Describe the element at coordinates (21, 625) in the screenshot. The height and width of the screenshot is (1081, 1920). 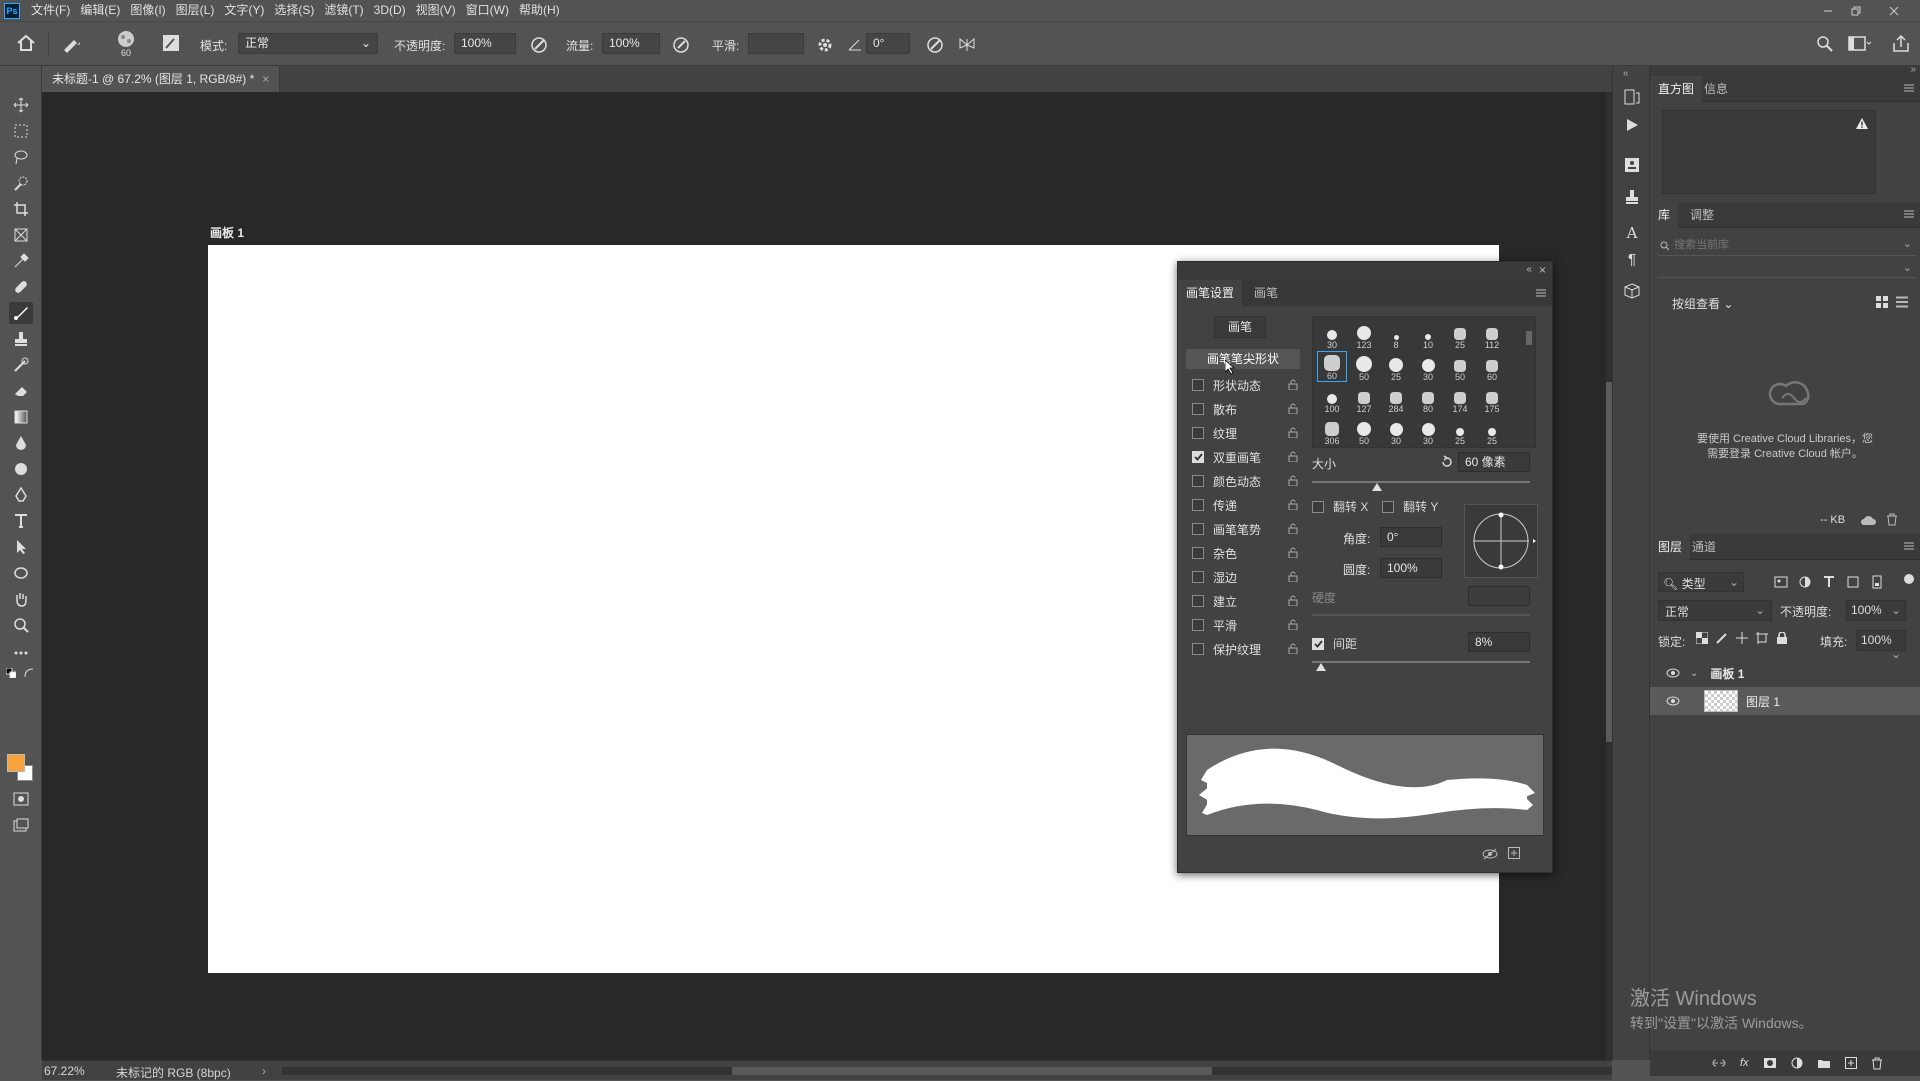
I see `zoom-tool-icon` at that location.